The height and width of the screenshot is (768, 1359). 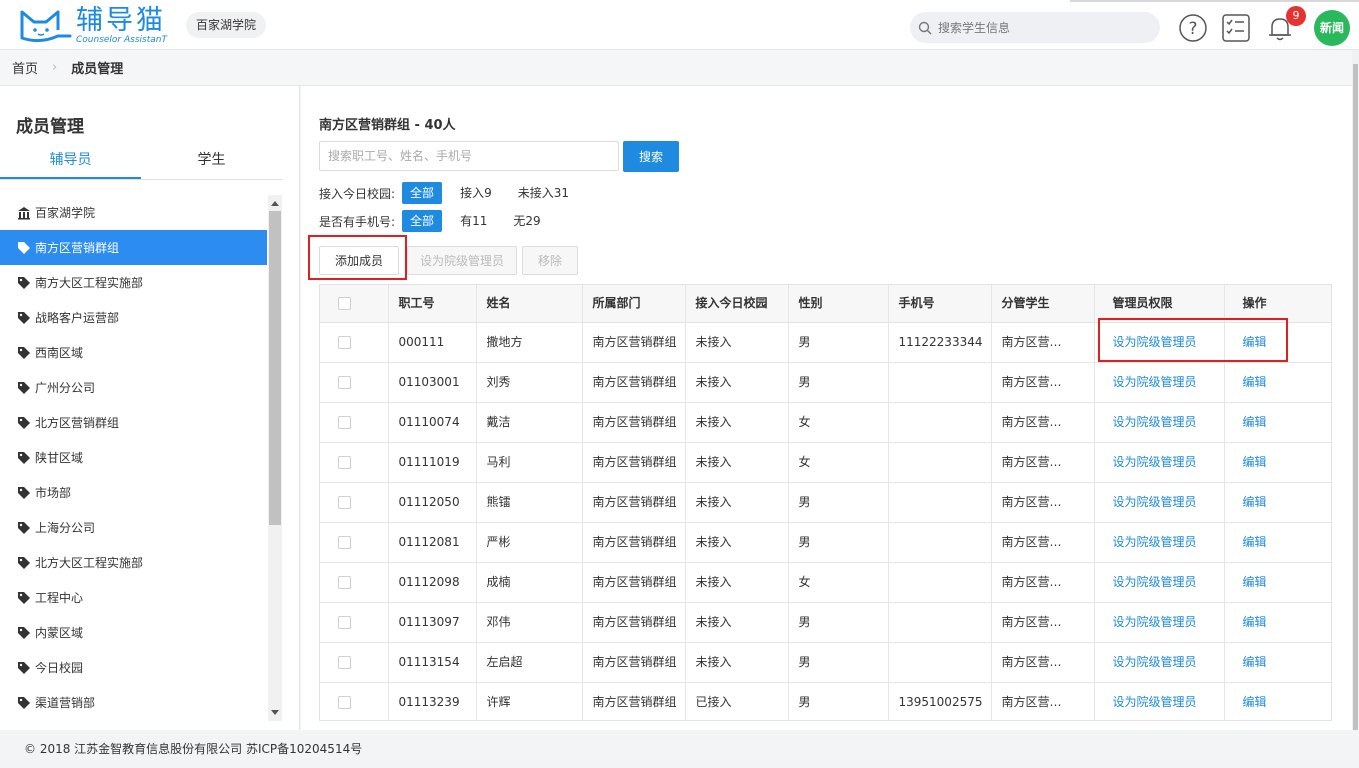 I want to click on tree-item: 南方区营销群组, so click(x=133, y=247).